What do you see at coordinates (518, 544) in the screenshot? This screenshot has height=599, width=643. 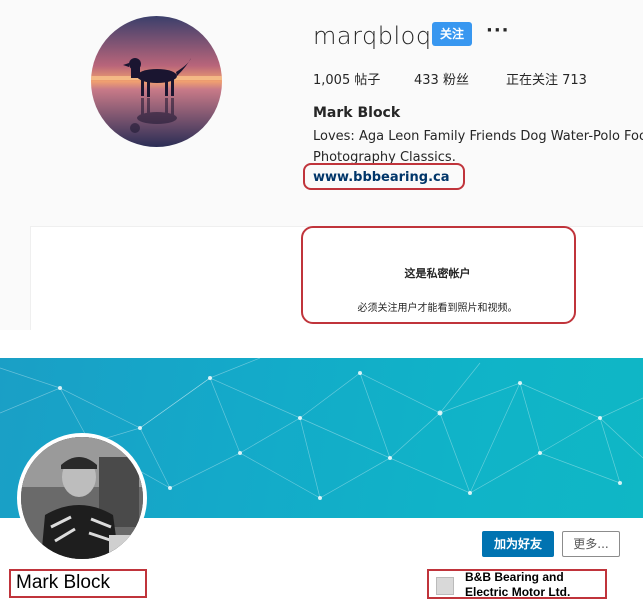 I see `connect-button: 加为好友` at bounding box center [518, 544].